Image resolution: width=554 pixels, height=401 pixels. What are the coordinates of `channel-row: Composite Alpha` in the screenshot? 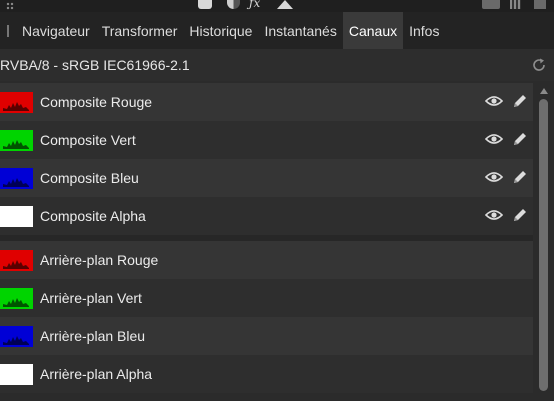 It's located at (266, 216).